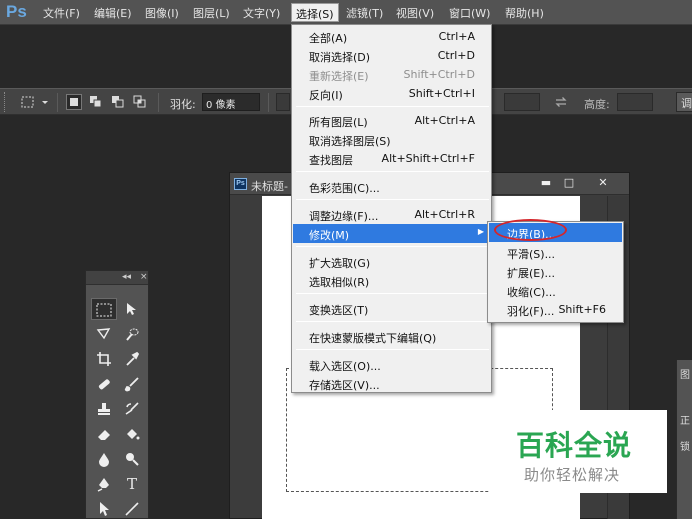 This screenshot has width=692, height=519. I want to click on lasso-icon, so click(103, 334).